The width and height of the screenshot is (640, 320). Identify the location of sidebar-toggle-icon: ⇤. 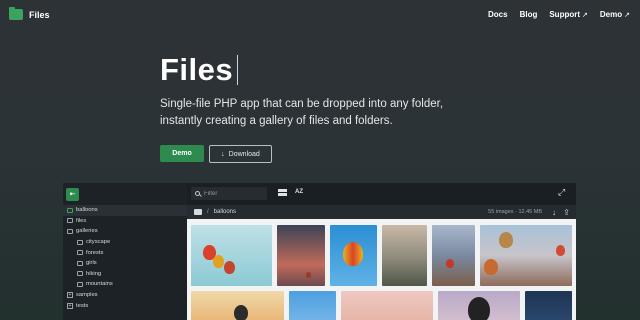
(72, 194).